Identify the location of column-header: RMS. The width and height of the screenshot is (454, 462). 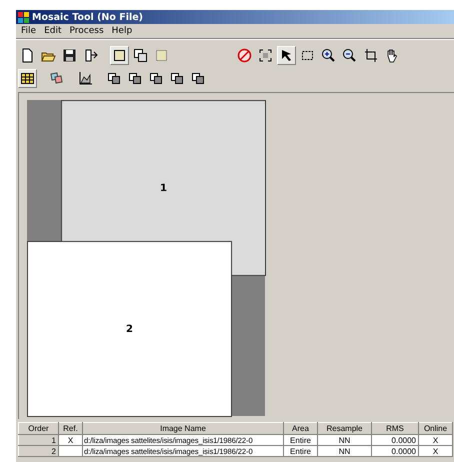
(395, 428).